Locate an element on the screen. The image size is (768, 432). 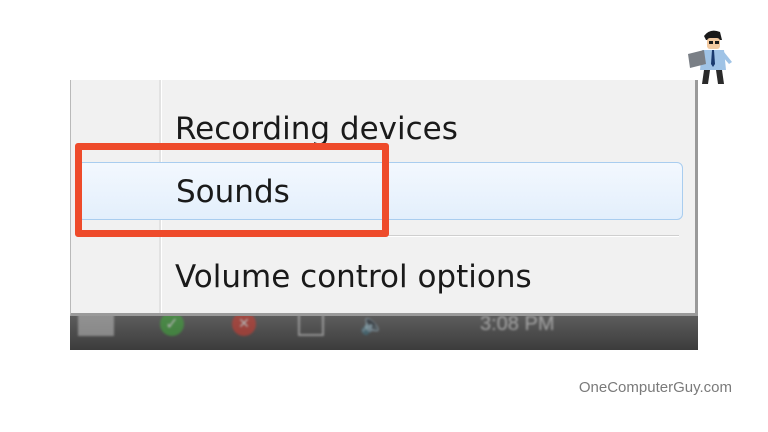
menu-item-label: Volume control options is located at coordinates (353, 277).